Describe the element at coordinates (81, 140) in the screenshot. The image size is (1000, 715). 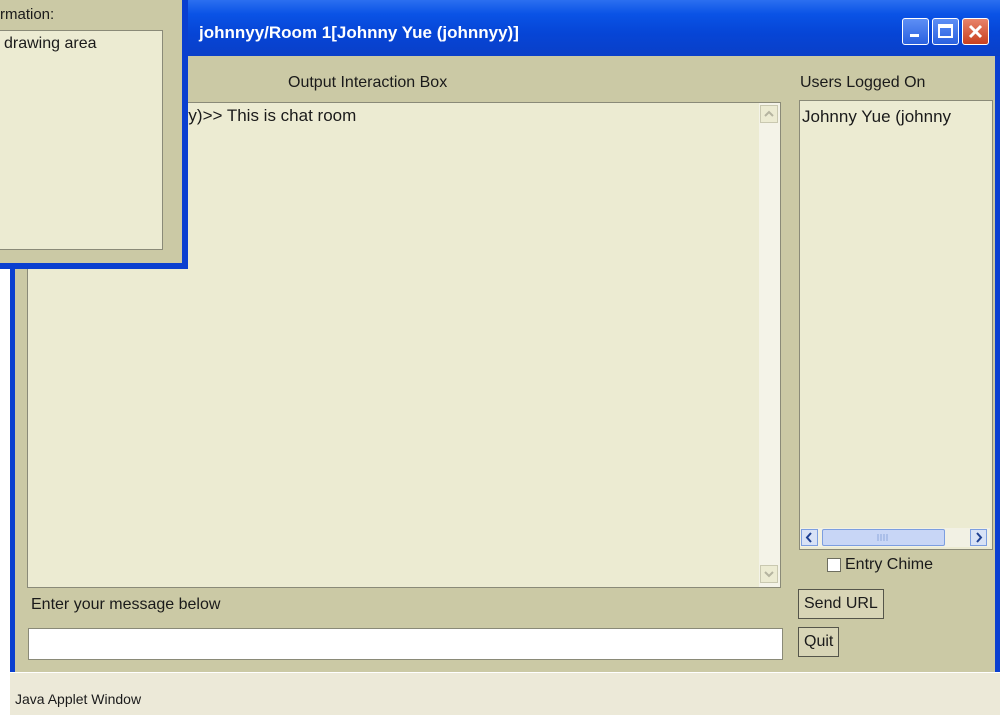
I see `info-list: drawing area` at that location.